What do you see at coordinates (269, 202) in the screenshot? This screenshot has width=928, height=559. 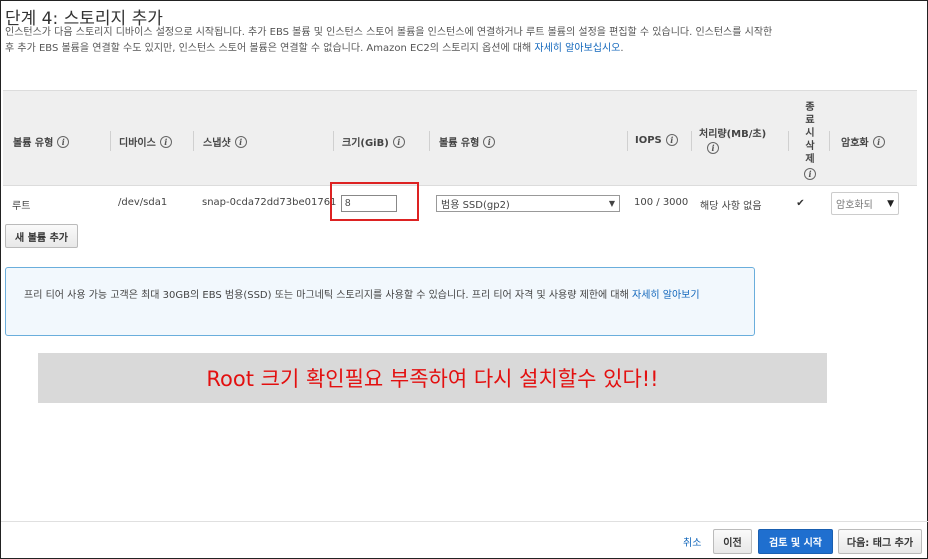 I see `cell-snapshot: snap-0cda72dd73be01761` at bounding box center [269, 202].